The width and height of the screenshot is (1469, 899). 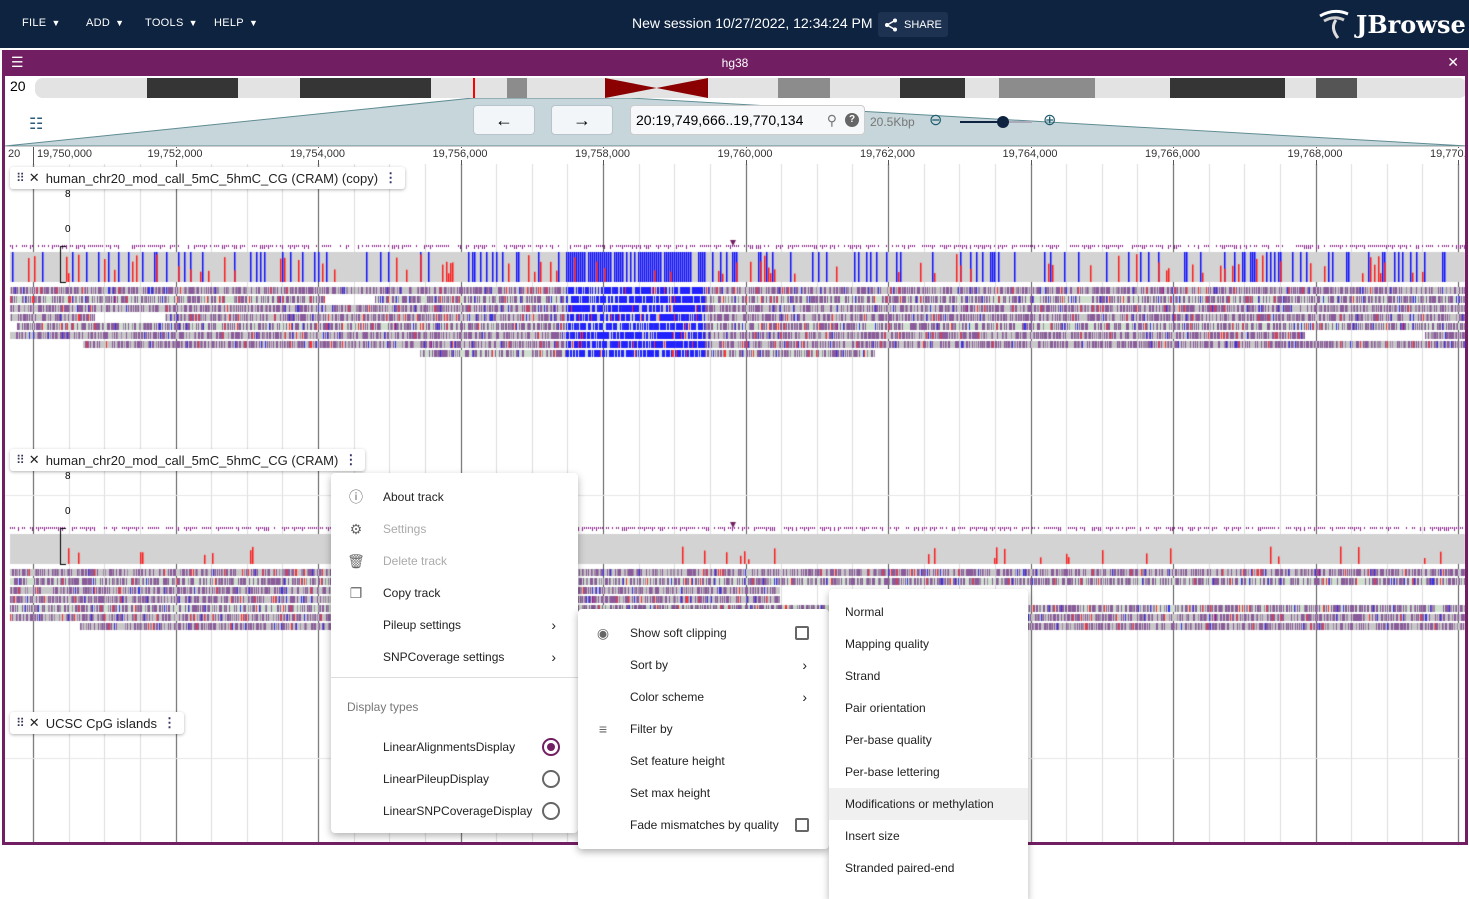 What do you see at coordinates (747, 120) in the screenshot?
I see `location-input: 20:19,749,666..19,770,134 ⚲?` at bounding box center [747, 120].